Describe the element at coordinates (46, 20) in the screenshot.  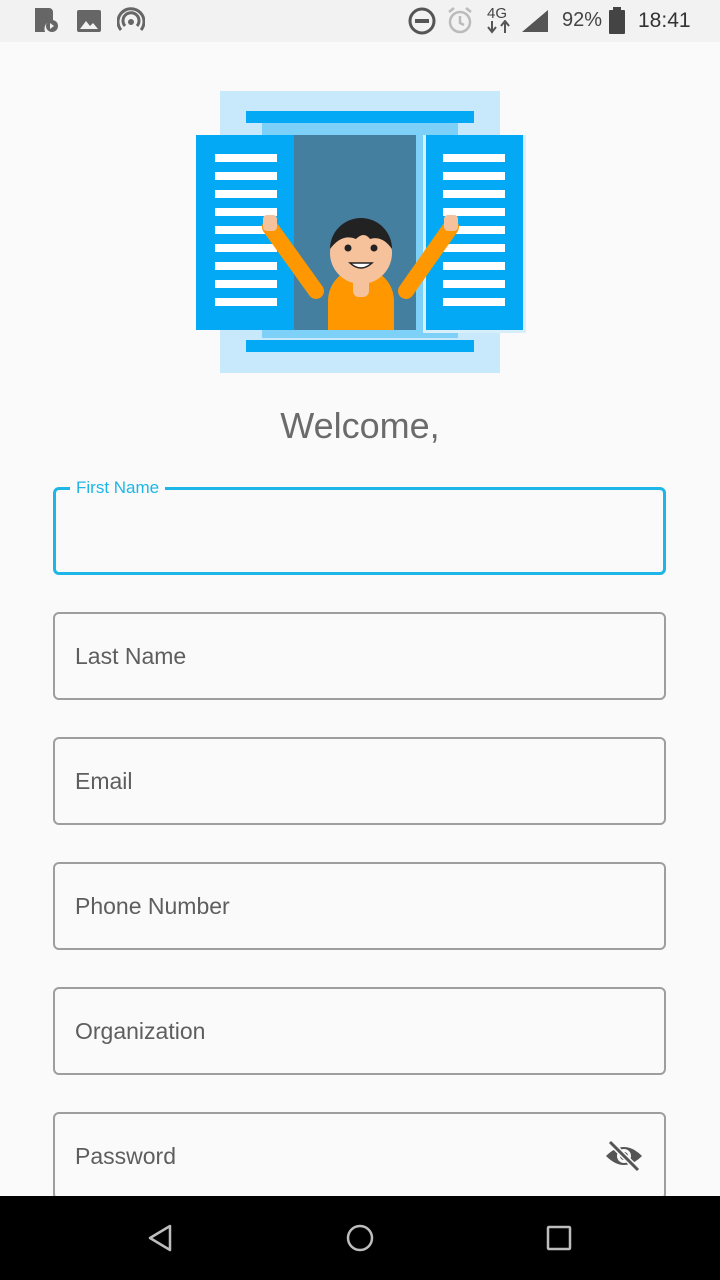
I see `user-sync-icon` at that location.